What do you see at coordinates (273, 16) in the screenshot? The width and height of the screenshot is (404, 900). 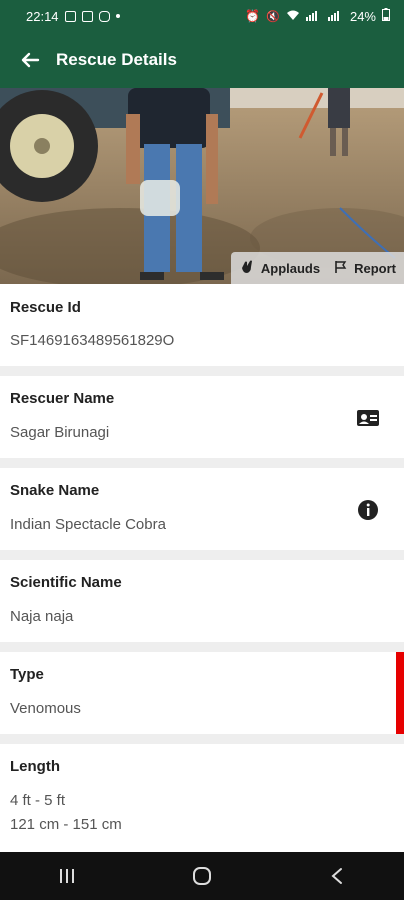 I see `mute-icon: 🔇` at bounding box center [273, 16].